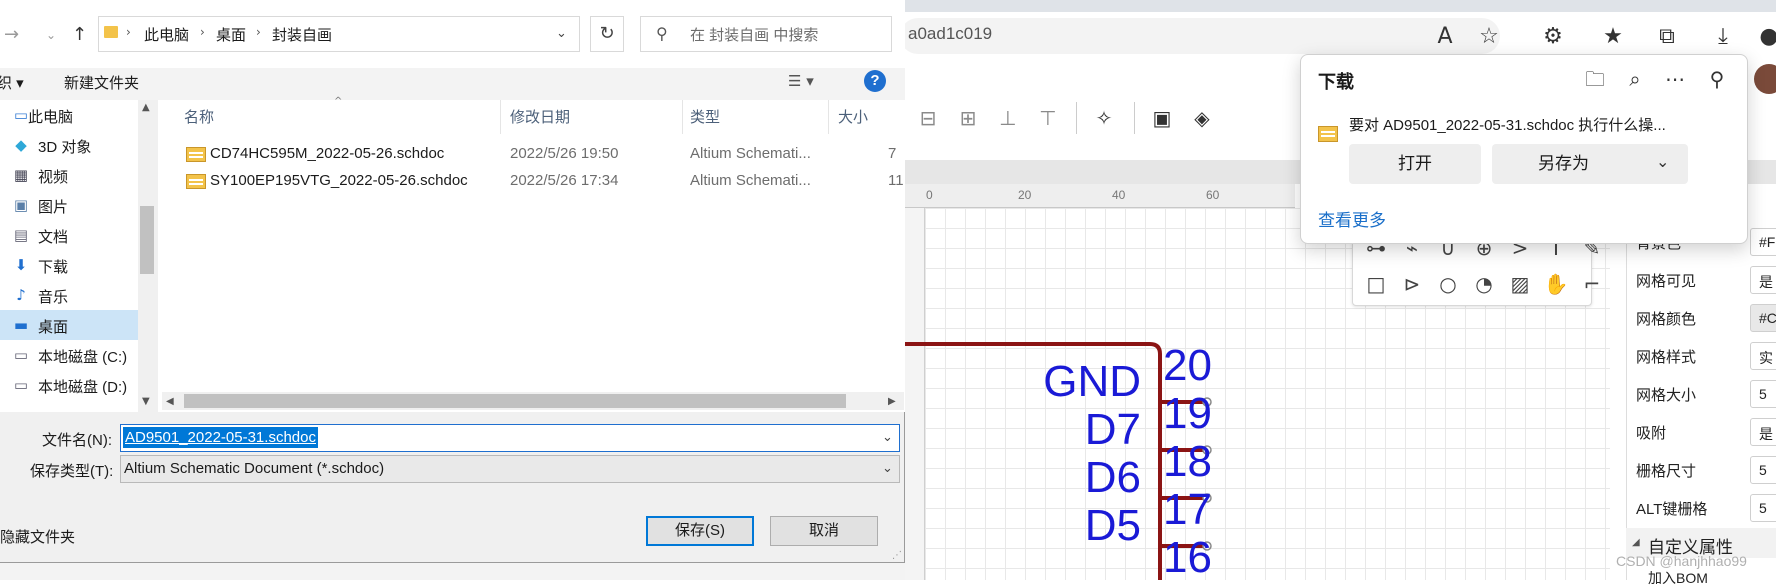 The image size is (1776, 588). I want to click on rectangle-icon: □, so click(1376, 284).